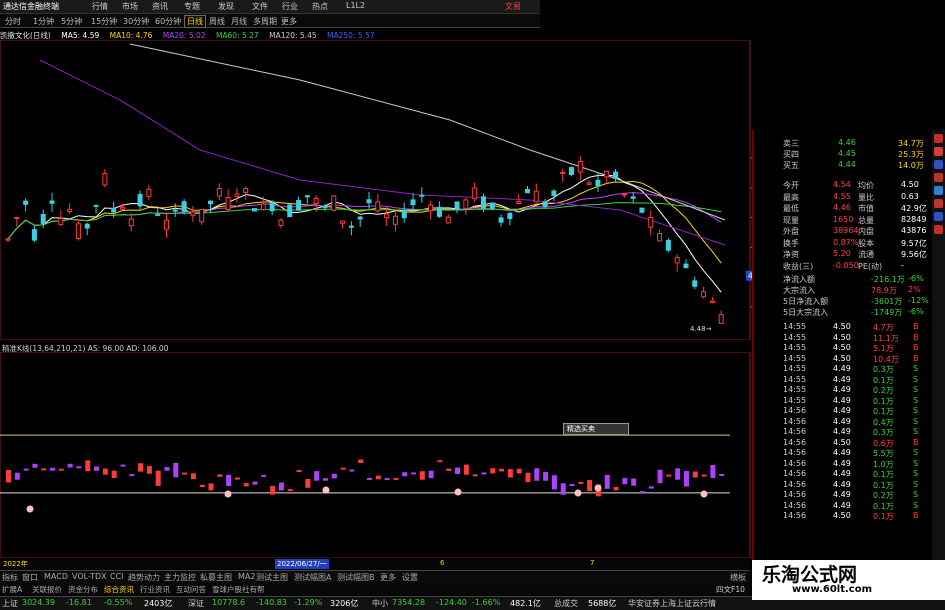  Describe the element at coordinates (842, 390) in the screenshot. I see `trade-row: 14:55 4.49 0.2万 S` at that location.